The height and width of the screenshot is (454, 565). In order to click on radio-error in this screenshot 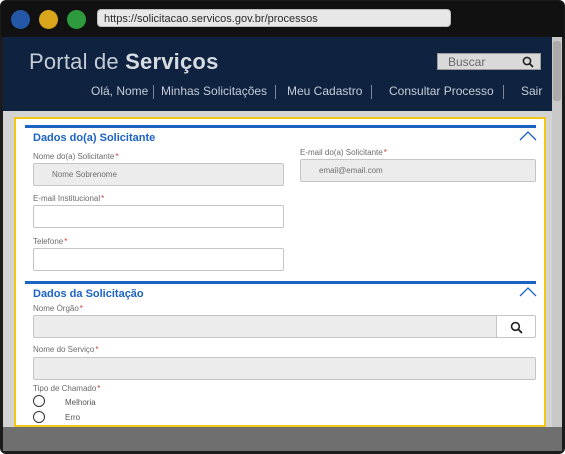, I will do `click(39, 417)`.